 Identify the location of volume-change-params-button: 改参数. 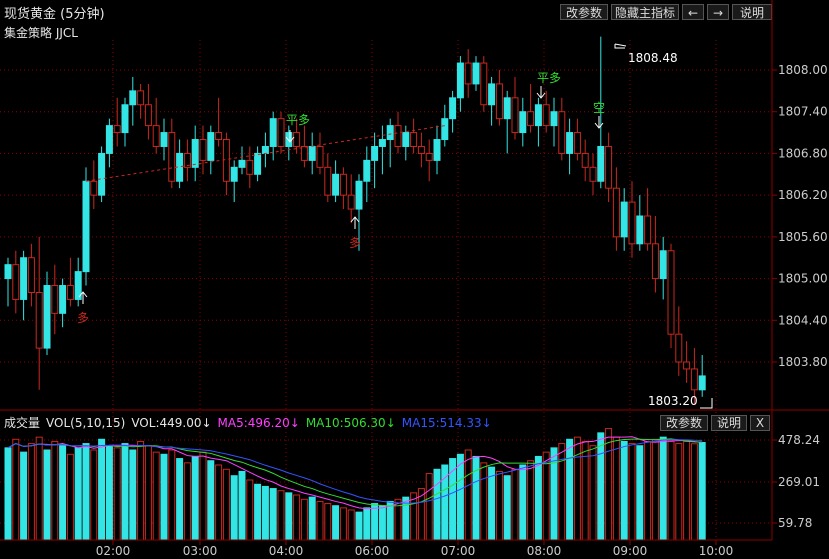
(684, 423).